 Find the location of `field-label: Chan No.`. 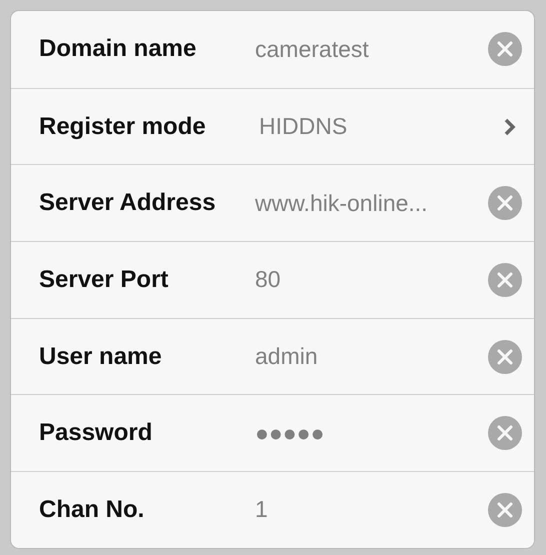

field-label: Chan No. is located at coordinates (92, 510).